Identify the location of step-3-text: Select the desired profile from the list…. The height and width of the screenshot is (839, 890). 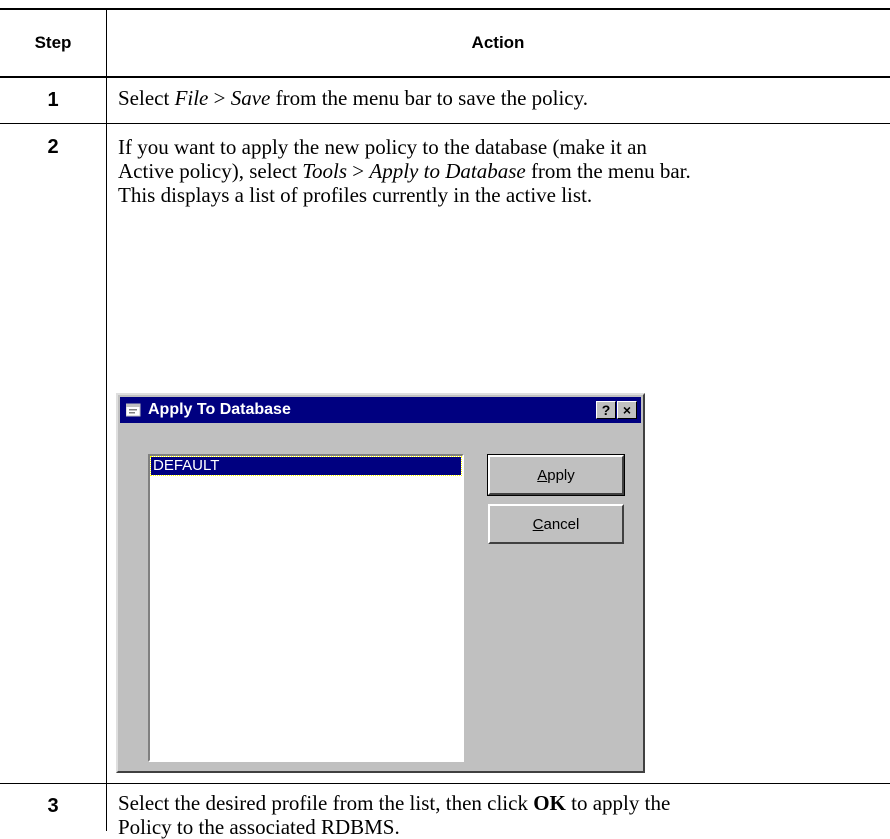
(394, 815).